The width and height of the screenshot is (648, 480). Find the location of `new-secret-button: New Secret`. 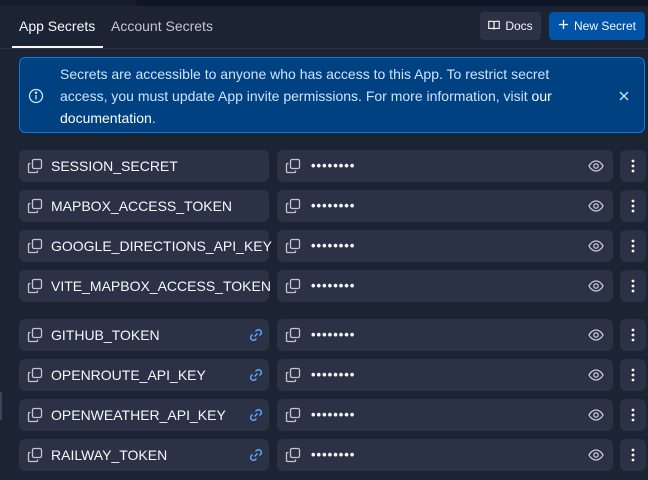

new-secret-button: New Secret is located at coordinates (597, 26).